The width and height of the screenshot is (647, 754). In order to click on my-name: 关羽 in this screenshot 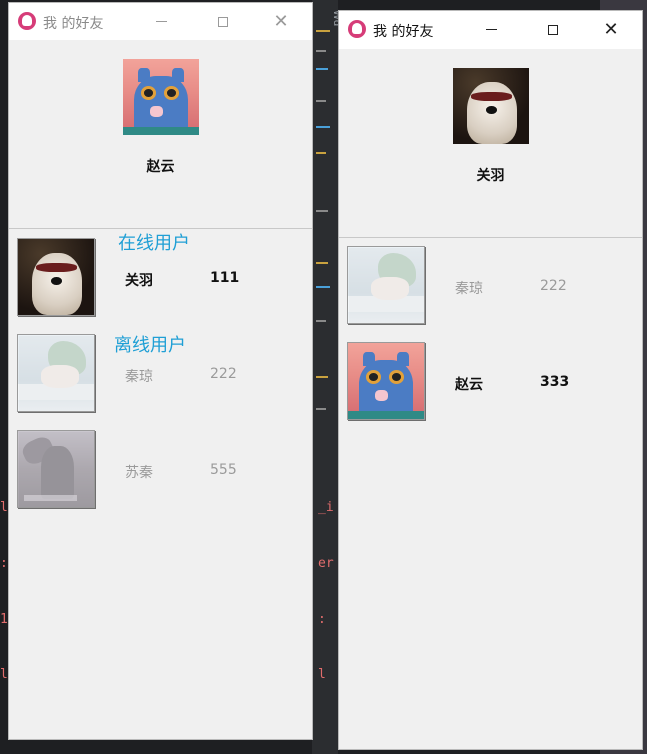, I will do `click(490, 176)`.